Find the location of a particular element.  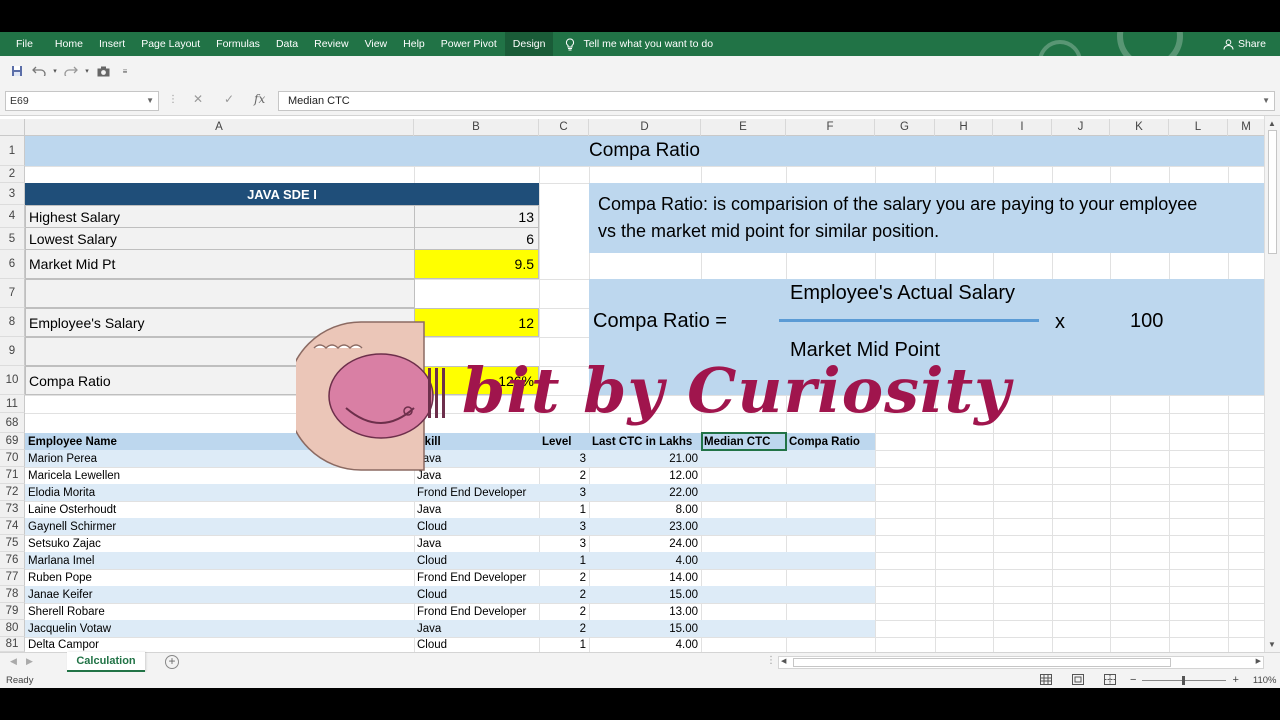

row-header: 8 is located at coordinates (12, 322).